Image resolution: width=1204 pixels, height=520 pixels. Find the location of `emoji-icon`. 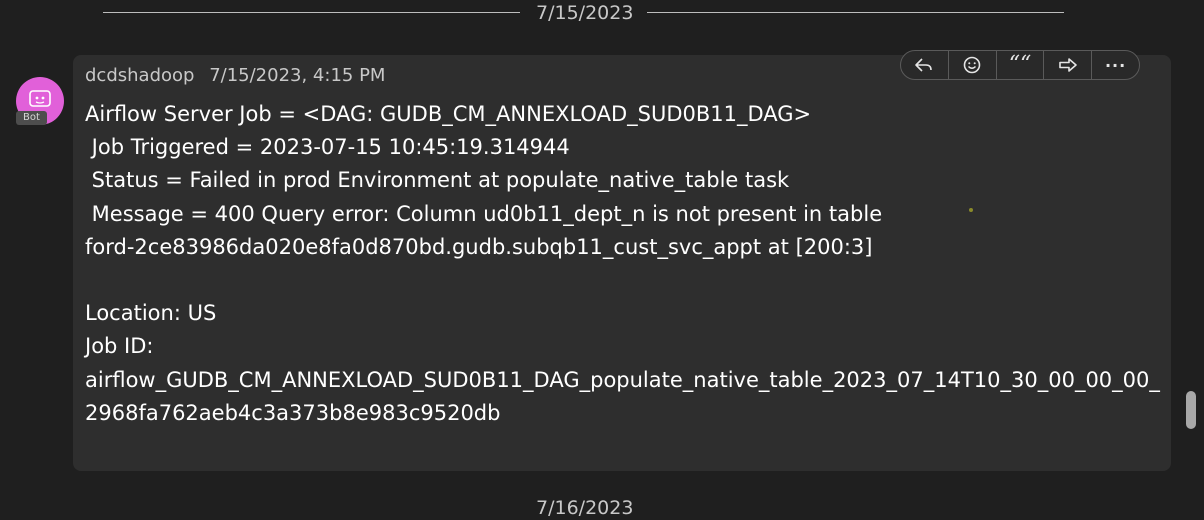

emoji-icon is located at coordinates (972, 65).